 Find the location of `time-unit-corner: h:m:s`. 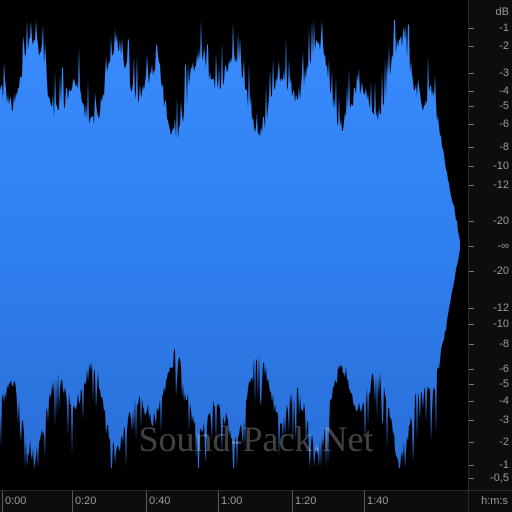

time-unit-corner: h:m:s is located at coordinates (490, 501).